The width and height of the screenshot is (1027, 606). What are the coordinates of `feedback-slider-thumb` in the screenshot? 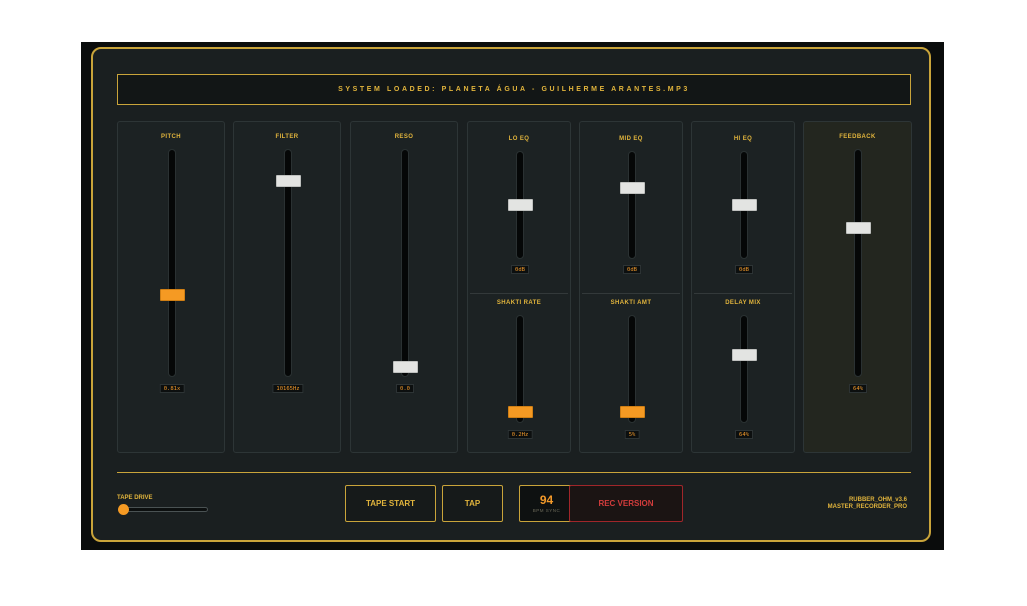 It's located at (858, 228).